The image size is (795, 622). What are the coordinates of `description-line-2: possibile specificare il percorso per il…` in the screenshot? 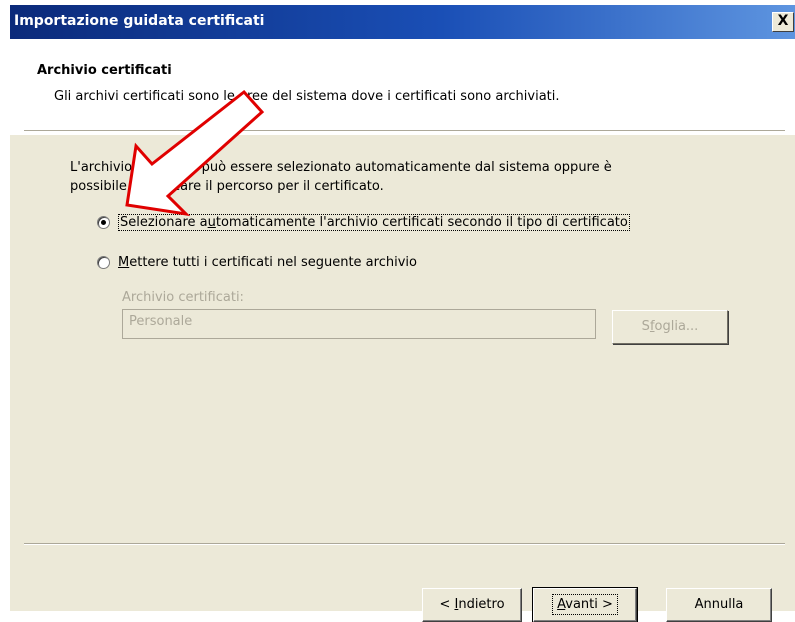 It's located at (227, 186).